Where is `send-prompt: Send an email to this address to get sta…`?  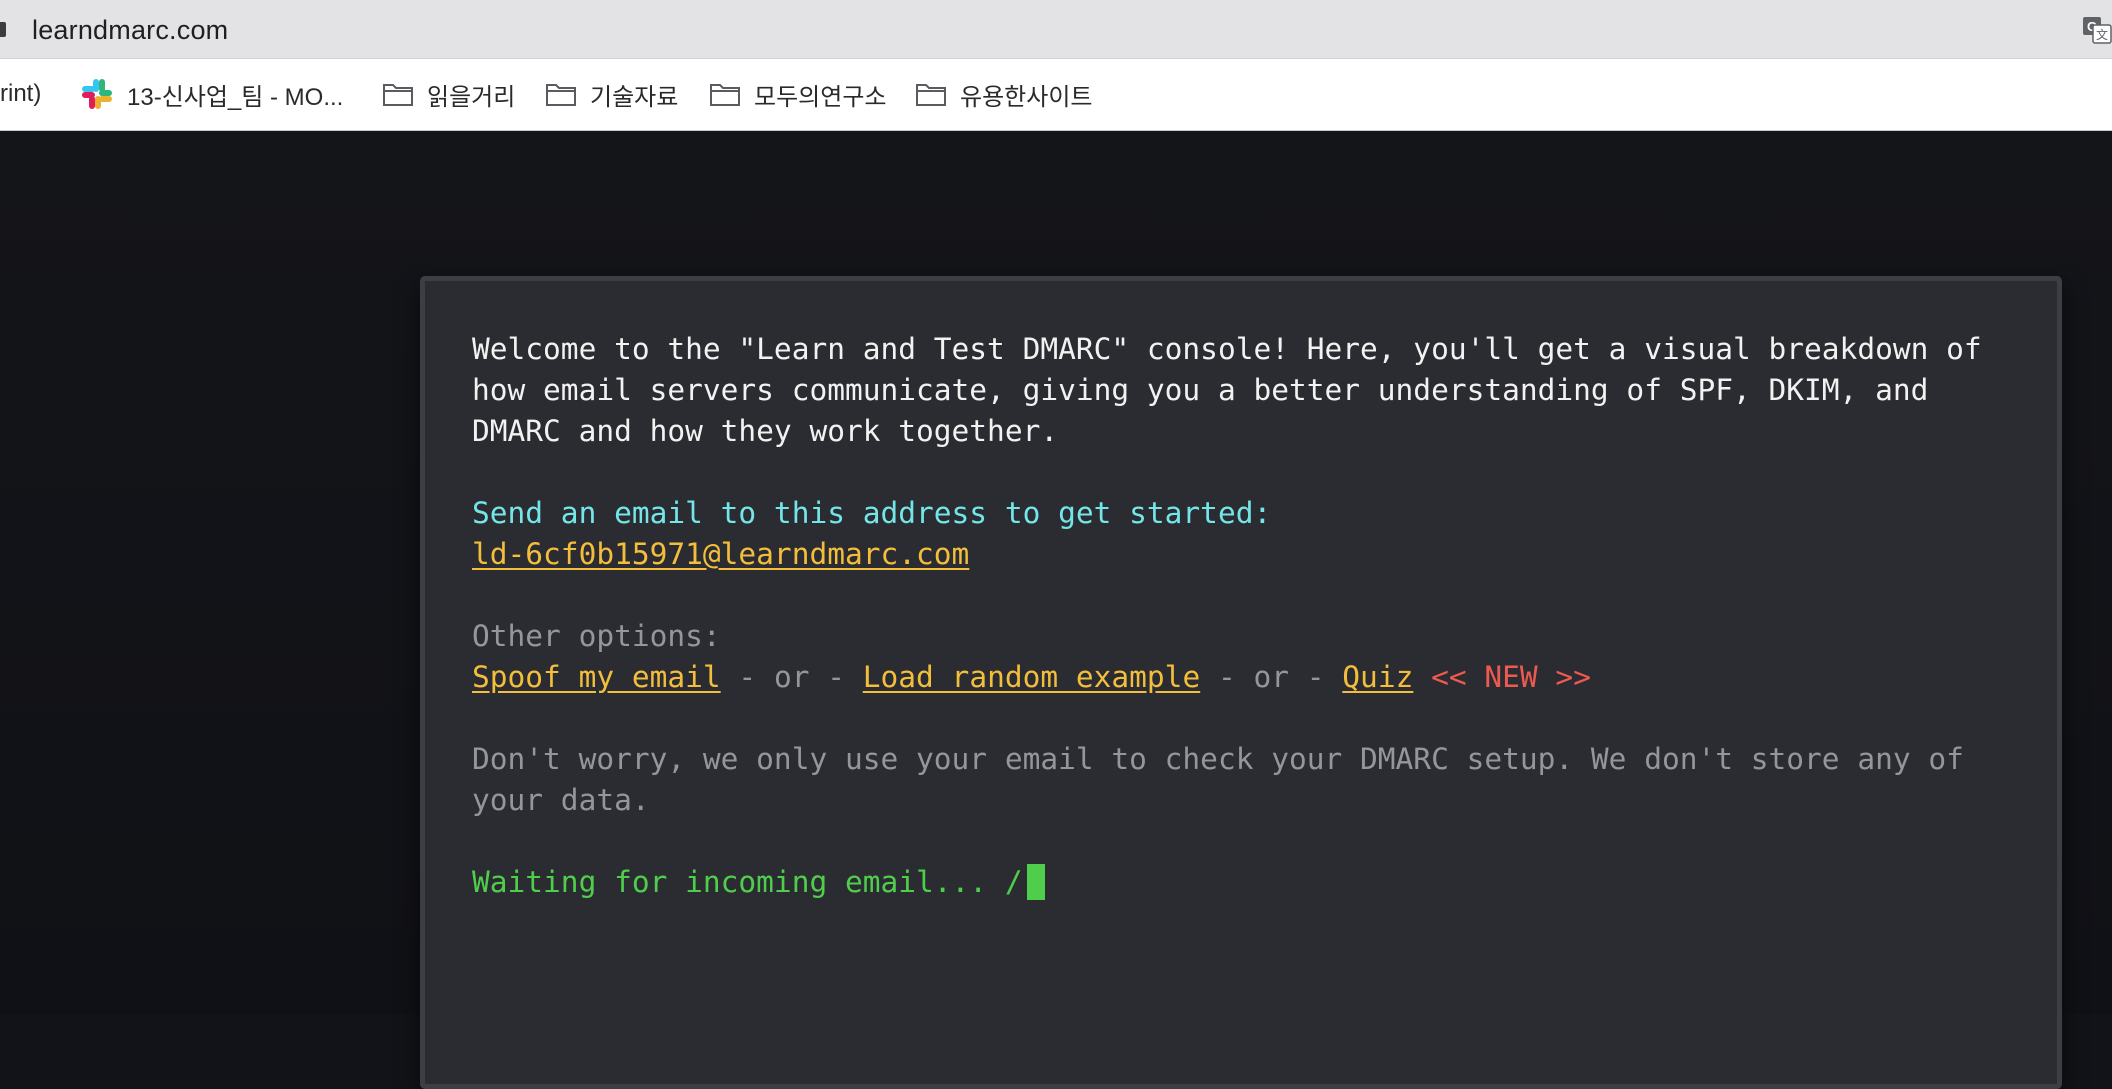 send-prompt: Send an email to this address to get sta… is located at coordinates (872, 513).